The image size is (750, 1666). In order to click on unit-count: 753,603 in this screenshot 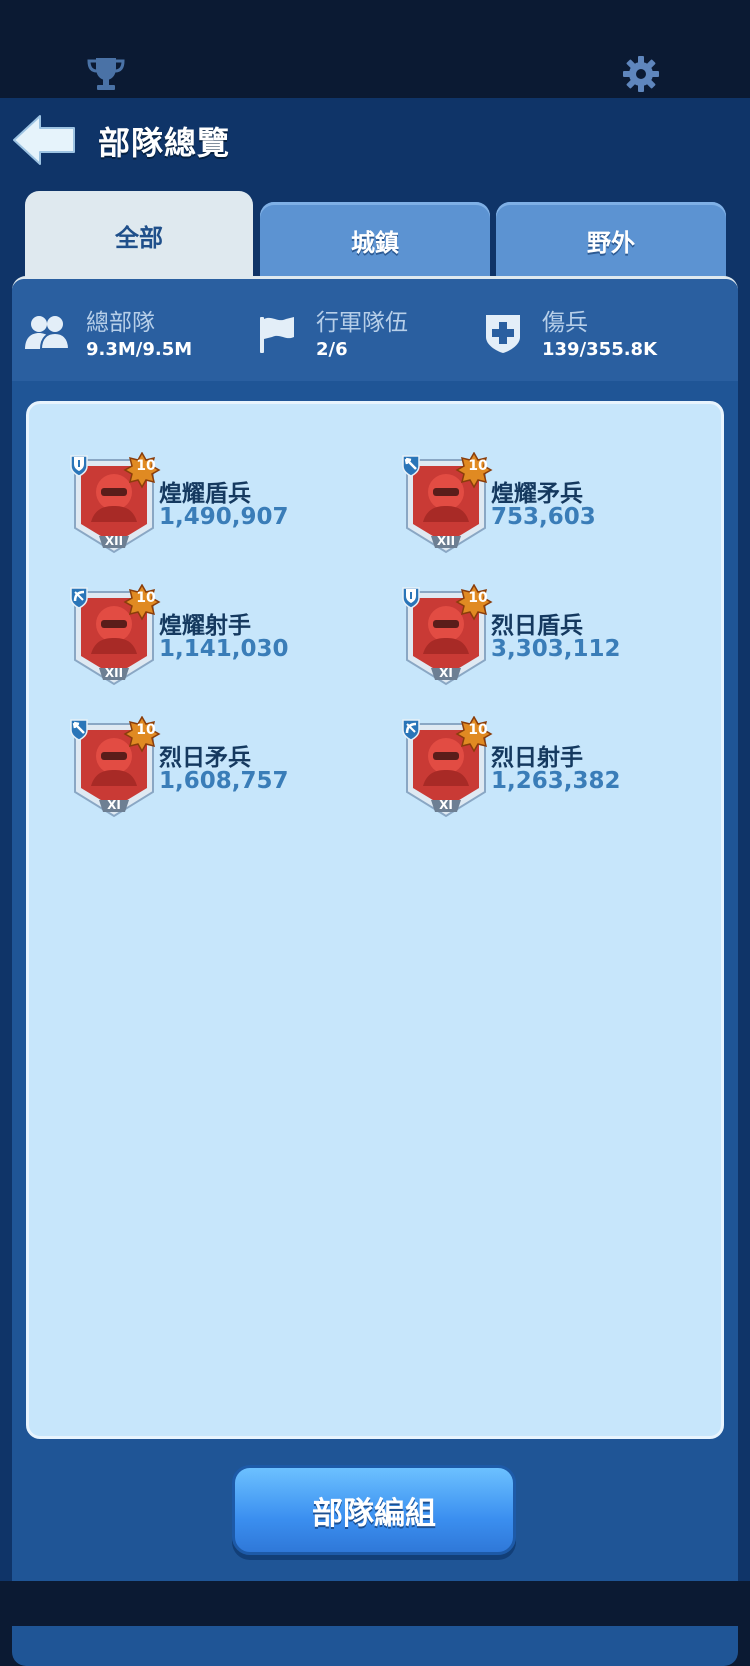, I will do `click(543, 517)`.